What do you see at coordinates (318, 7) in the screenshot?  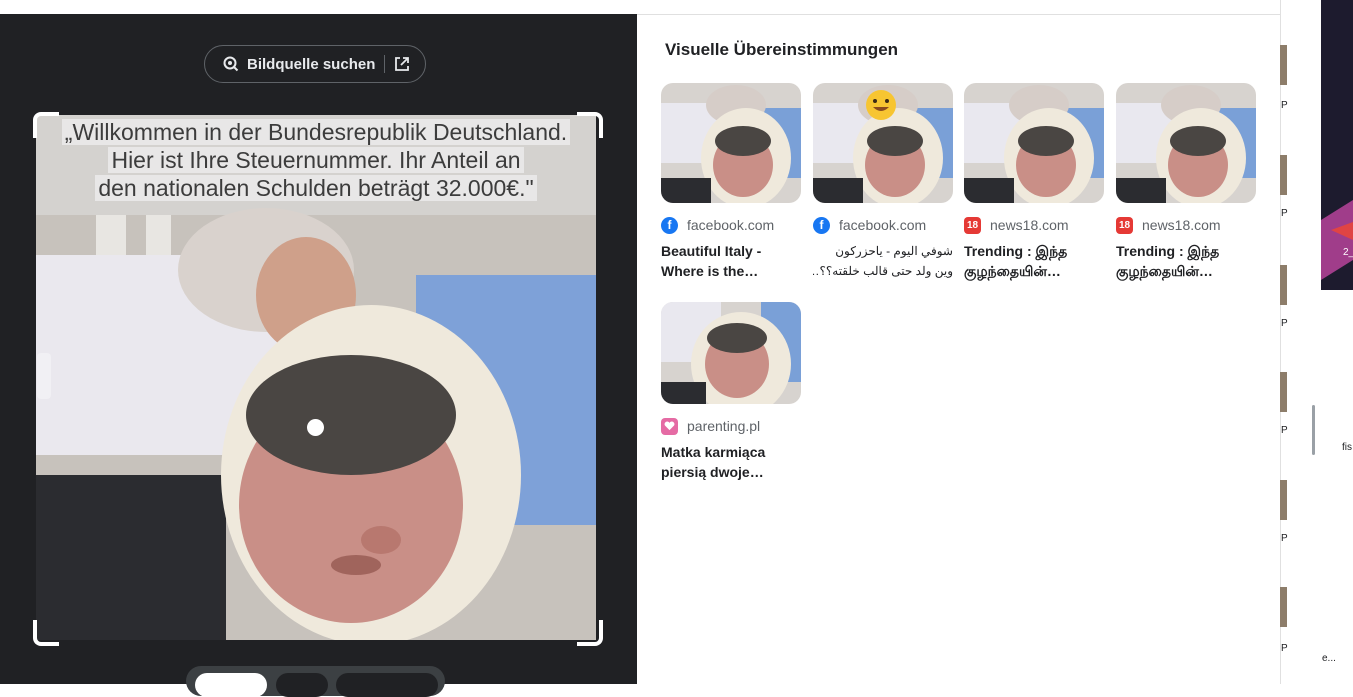 I see `top-strip` at bounding box center [318, 7].